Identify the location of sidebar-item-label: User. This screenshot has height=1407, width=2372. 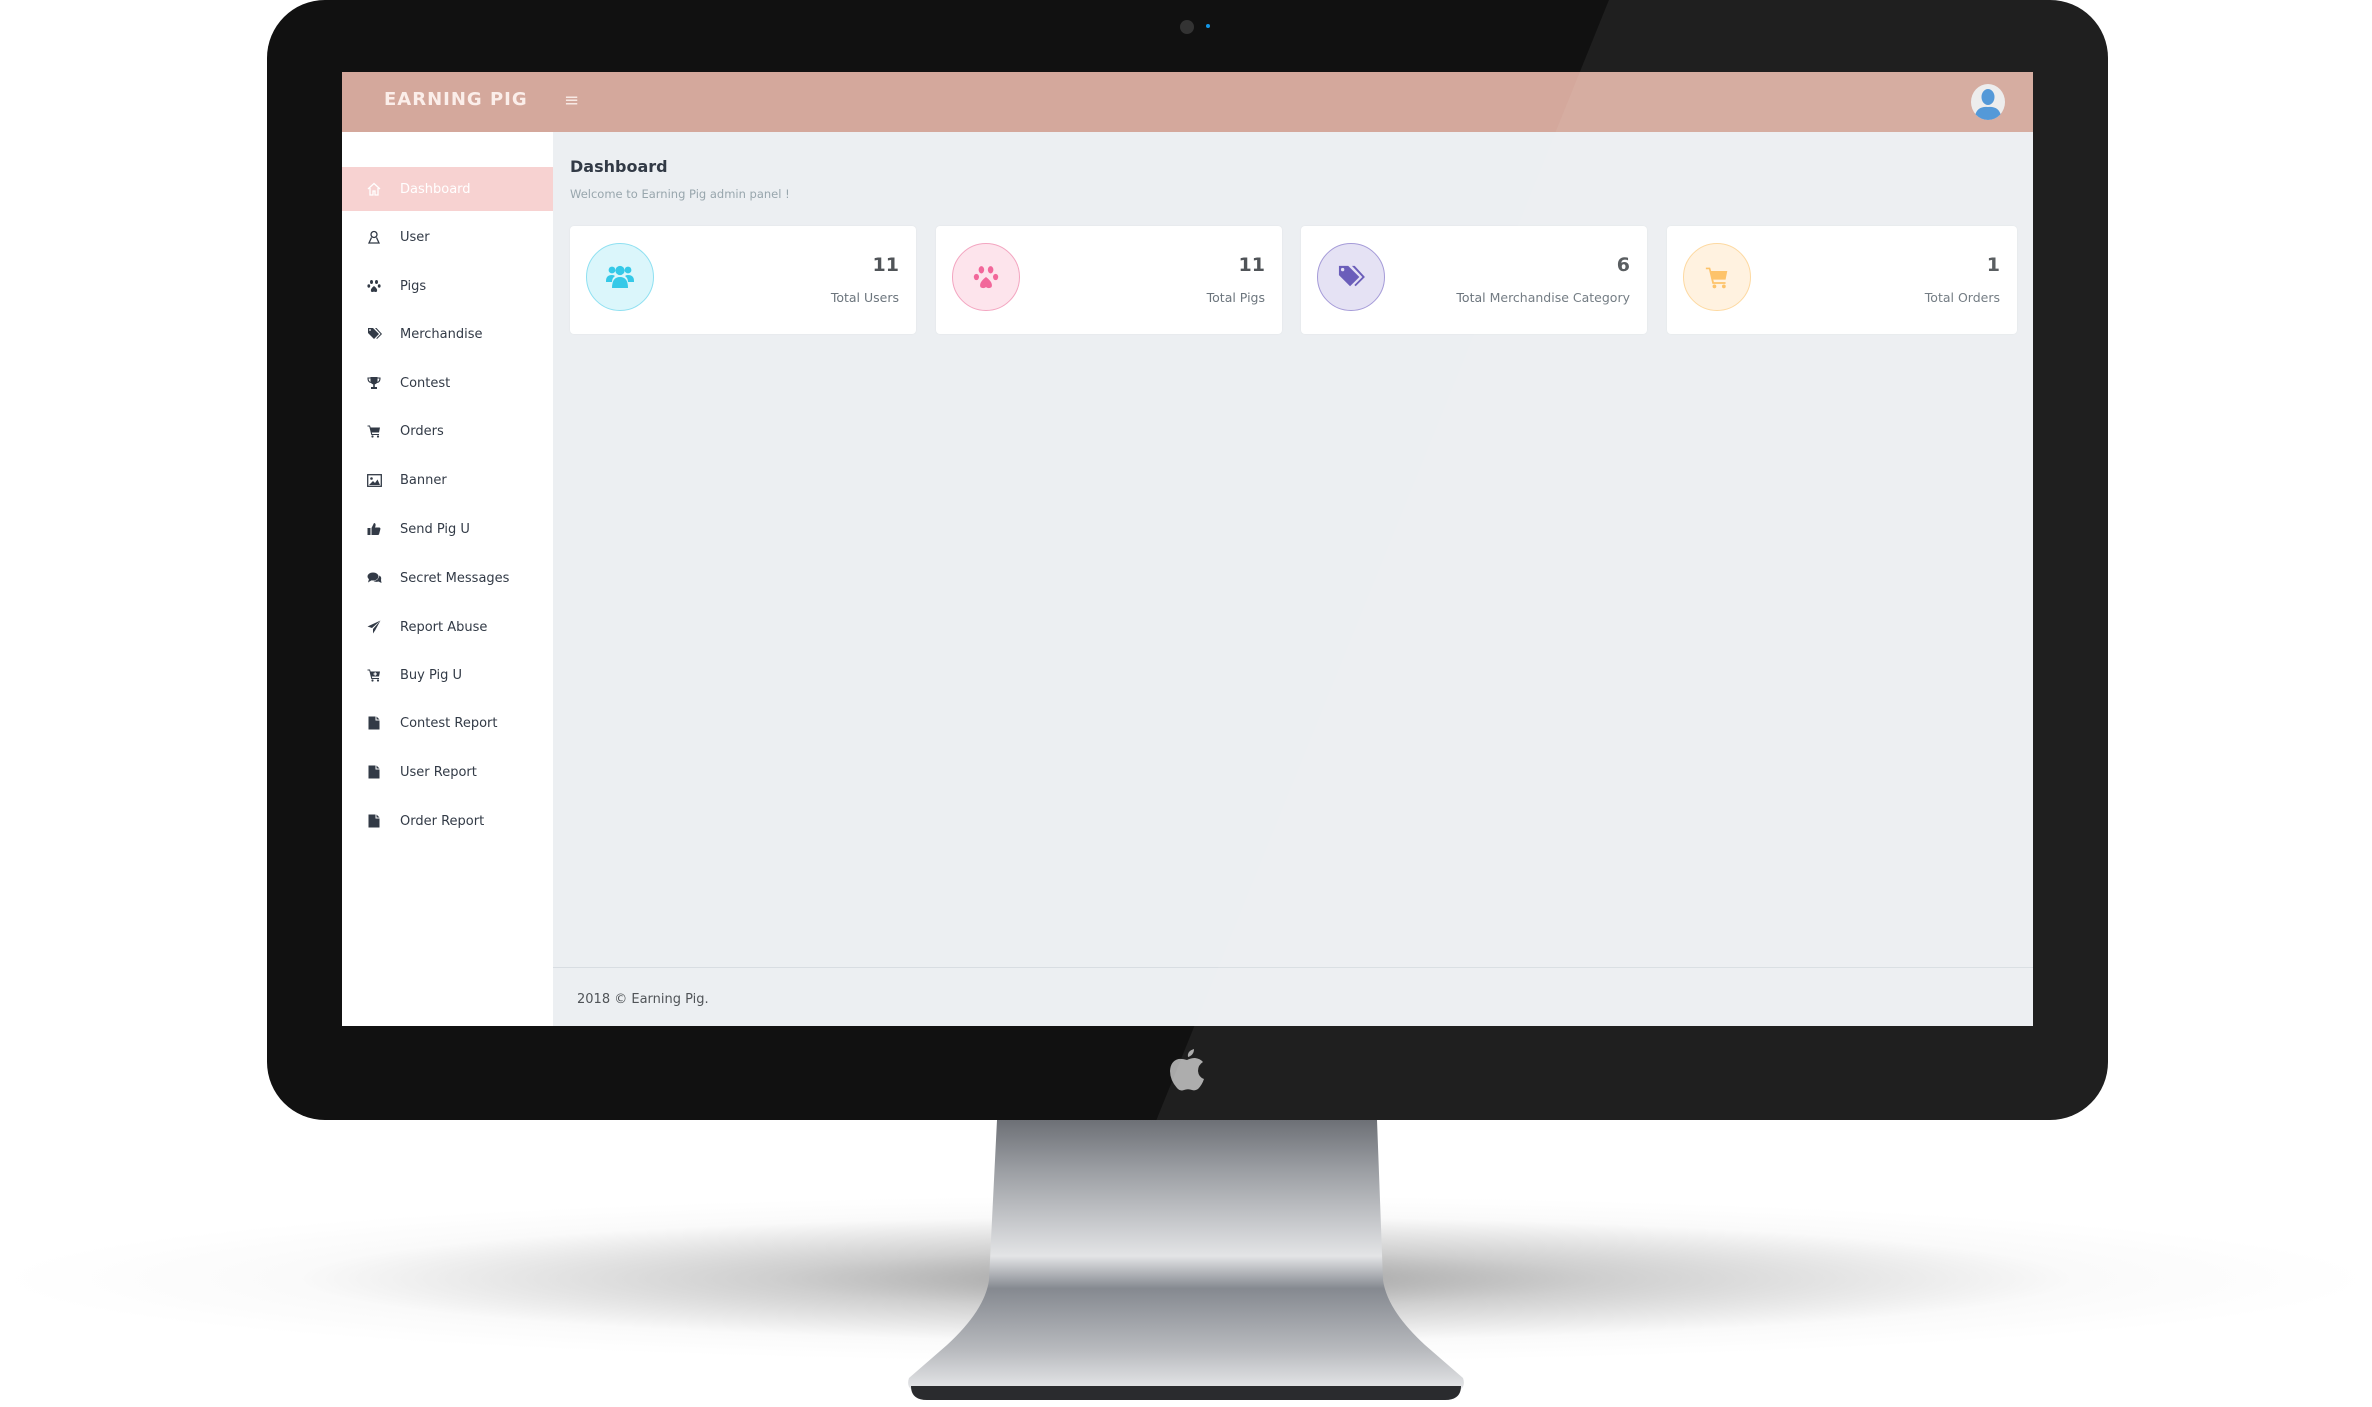
(415, 237).